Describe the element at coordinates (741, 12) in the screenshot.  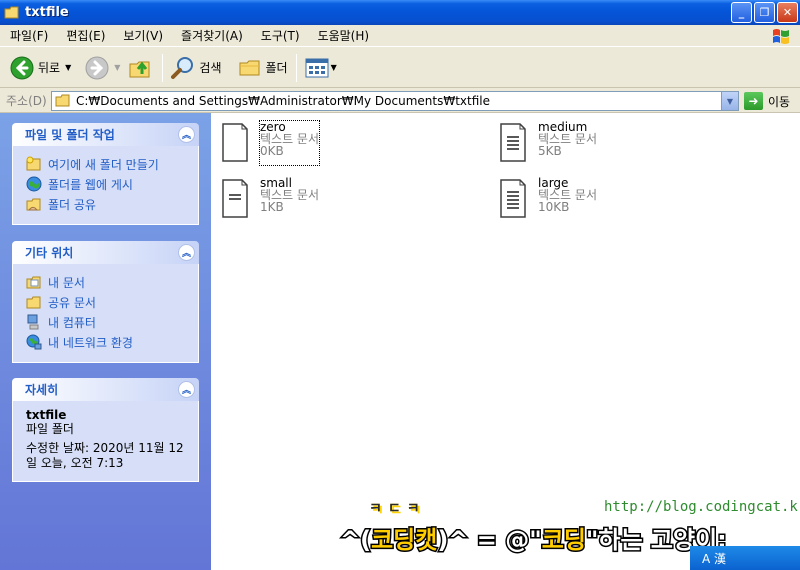
I see `minimize-button: _` at that location.